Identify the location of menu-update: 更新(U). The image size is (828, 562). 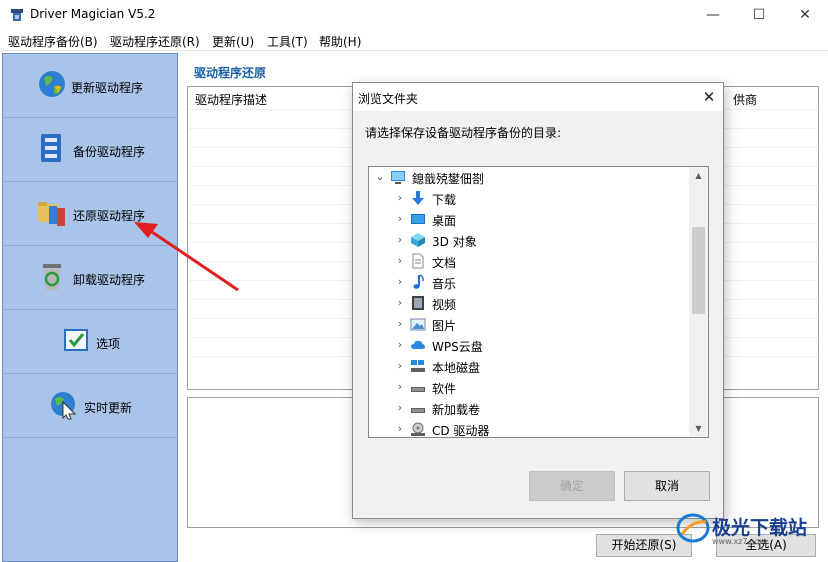
(233, 41).